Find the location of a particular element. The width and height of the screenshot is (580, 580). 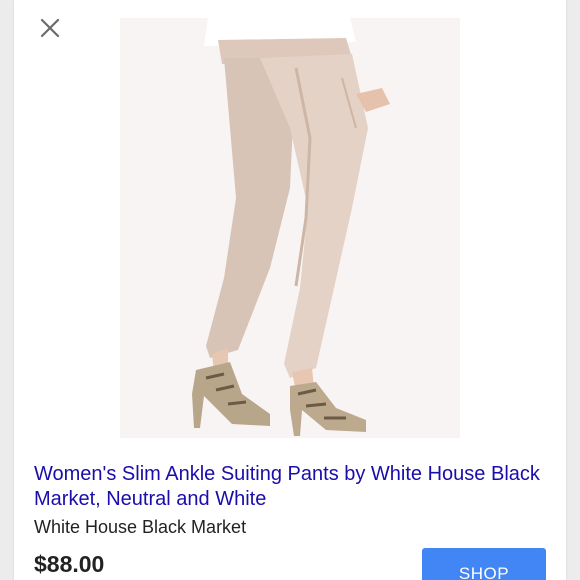

seller-name: White House Black Market is located at coordinates (140, 527).